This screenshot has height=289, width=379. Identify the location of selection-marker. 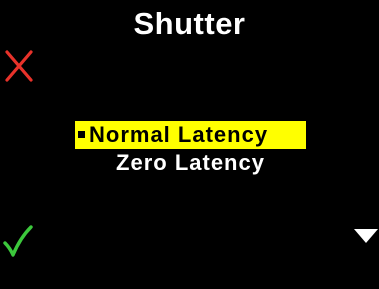
(81, 134).